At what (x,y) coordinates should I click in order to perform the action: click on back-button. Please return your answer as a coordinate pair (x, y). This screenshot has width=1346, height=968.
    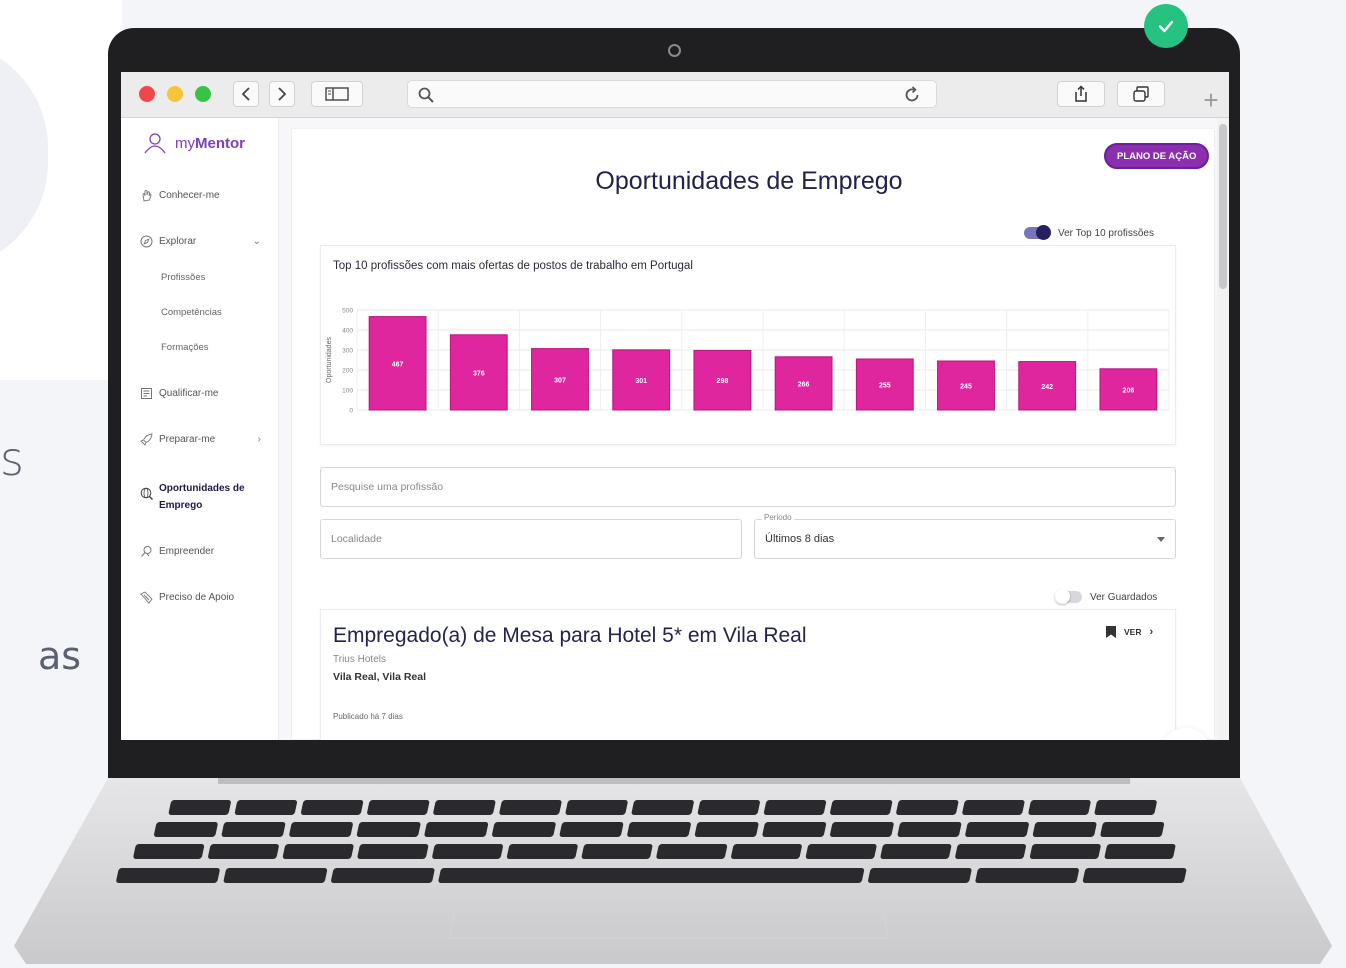
    Looking at the image, I should click on (246, 94).